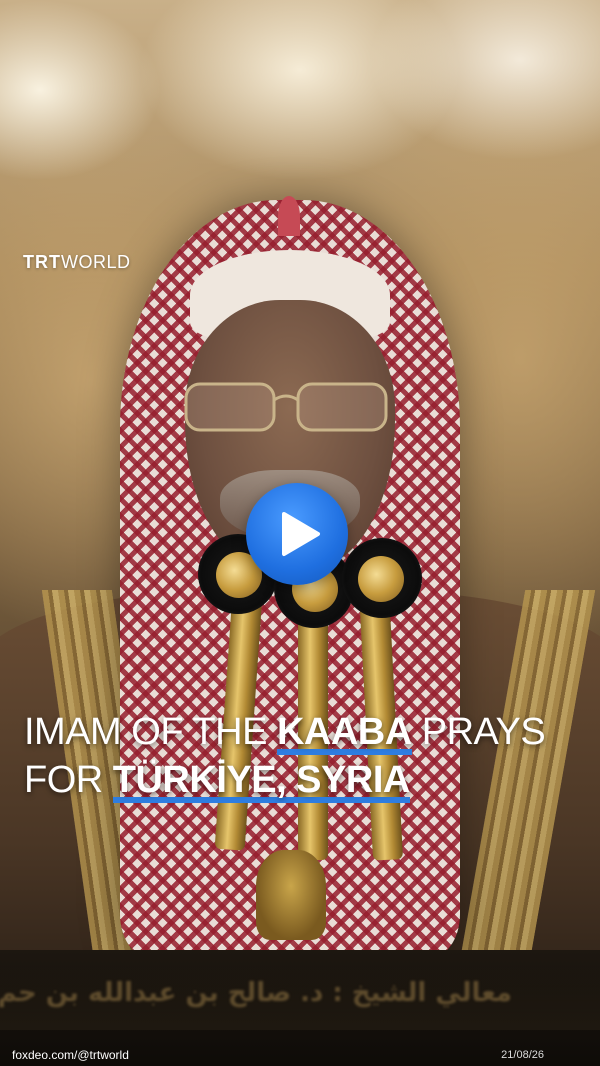 This screenshot has width=600, height=1066. Describe the element at coordinates (42, 262) in the screenshot. I see `logo-trt: TRT` at that location.